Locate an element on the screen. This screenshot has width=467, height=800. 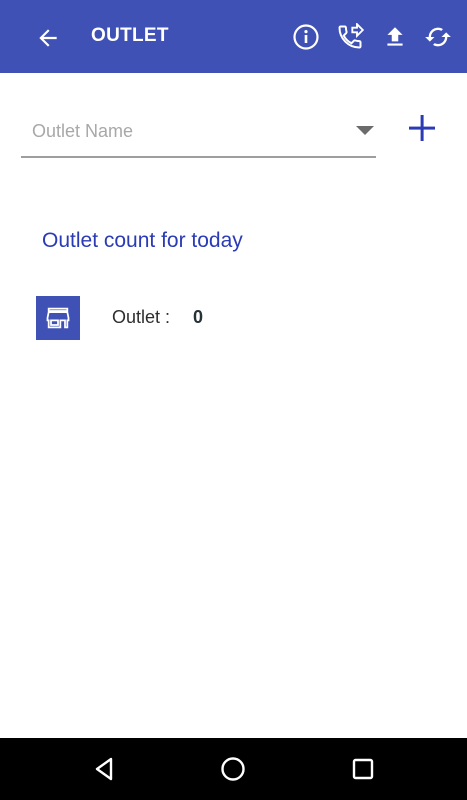
store-icon is located at coordinates (58, 318).